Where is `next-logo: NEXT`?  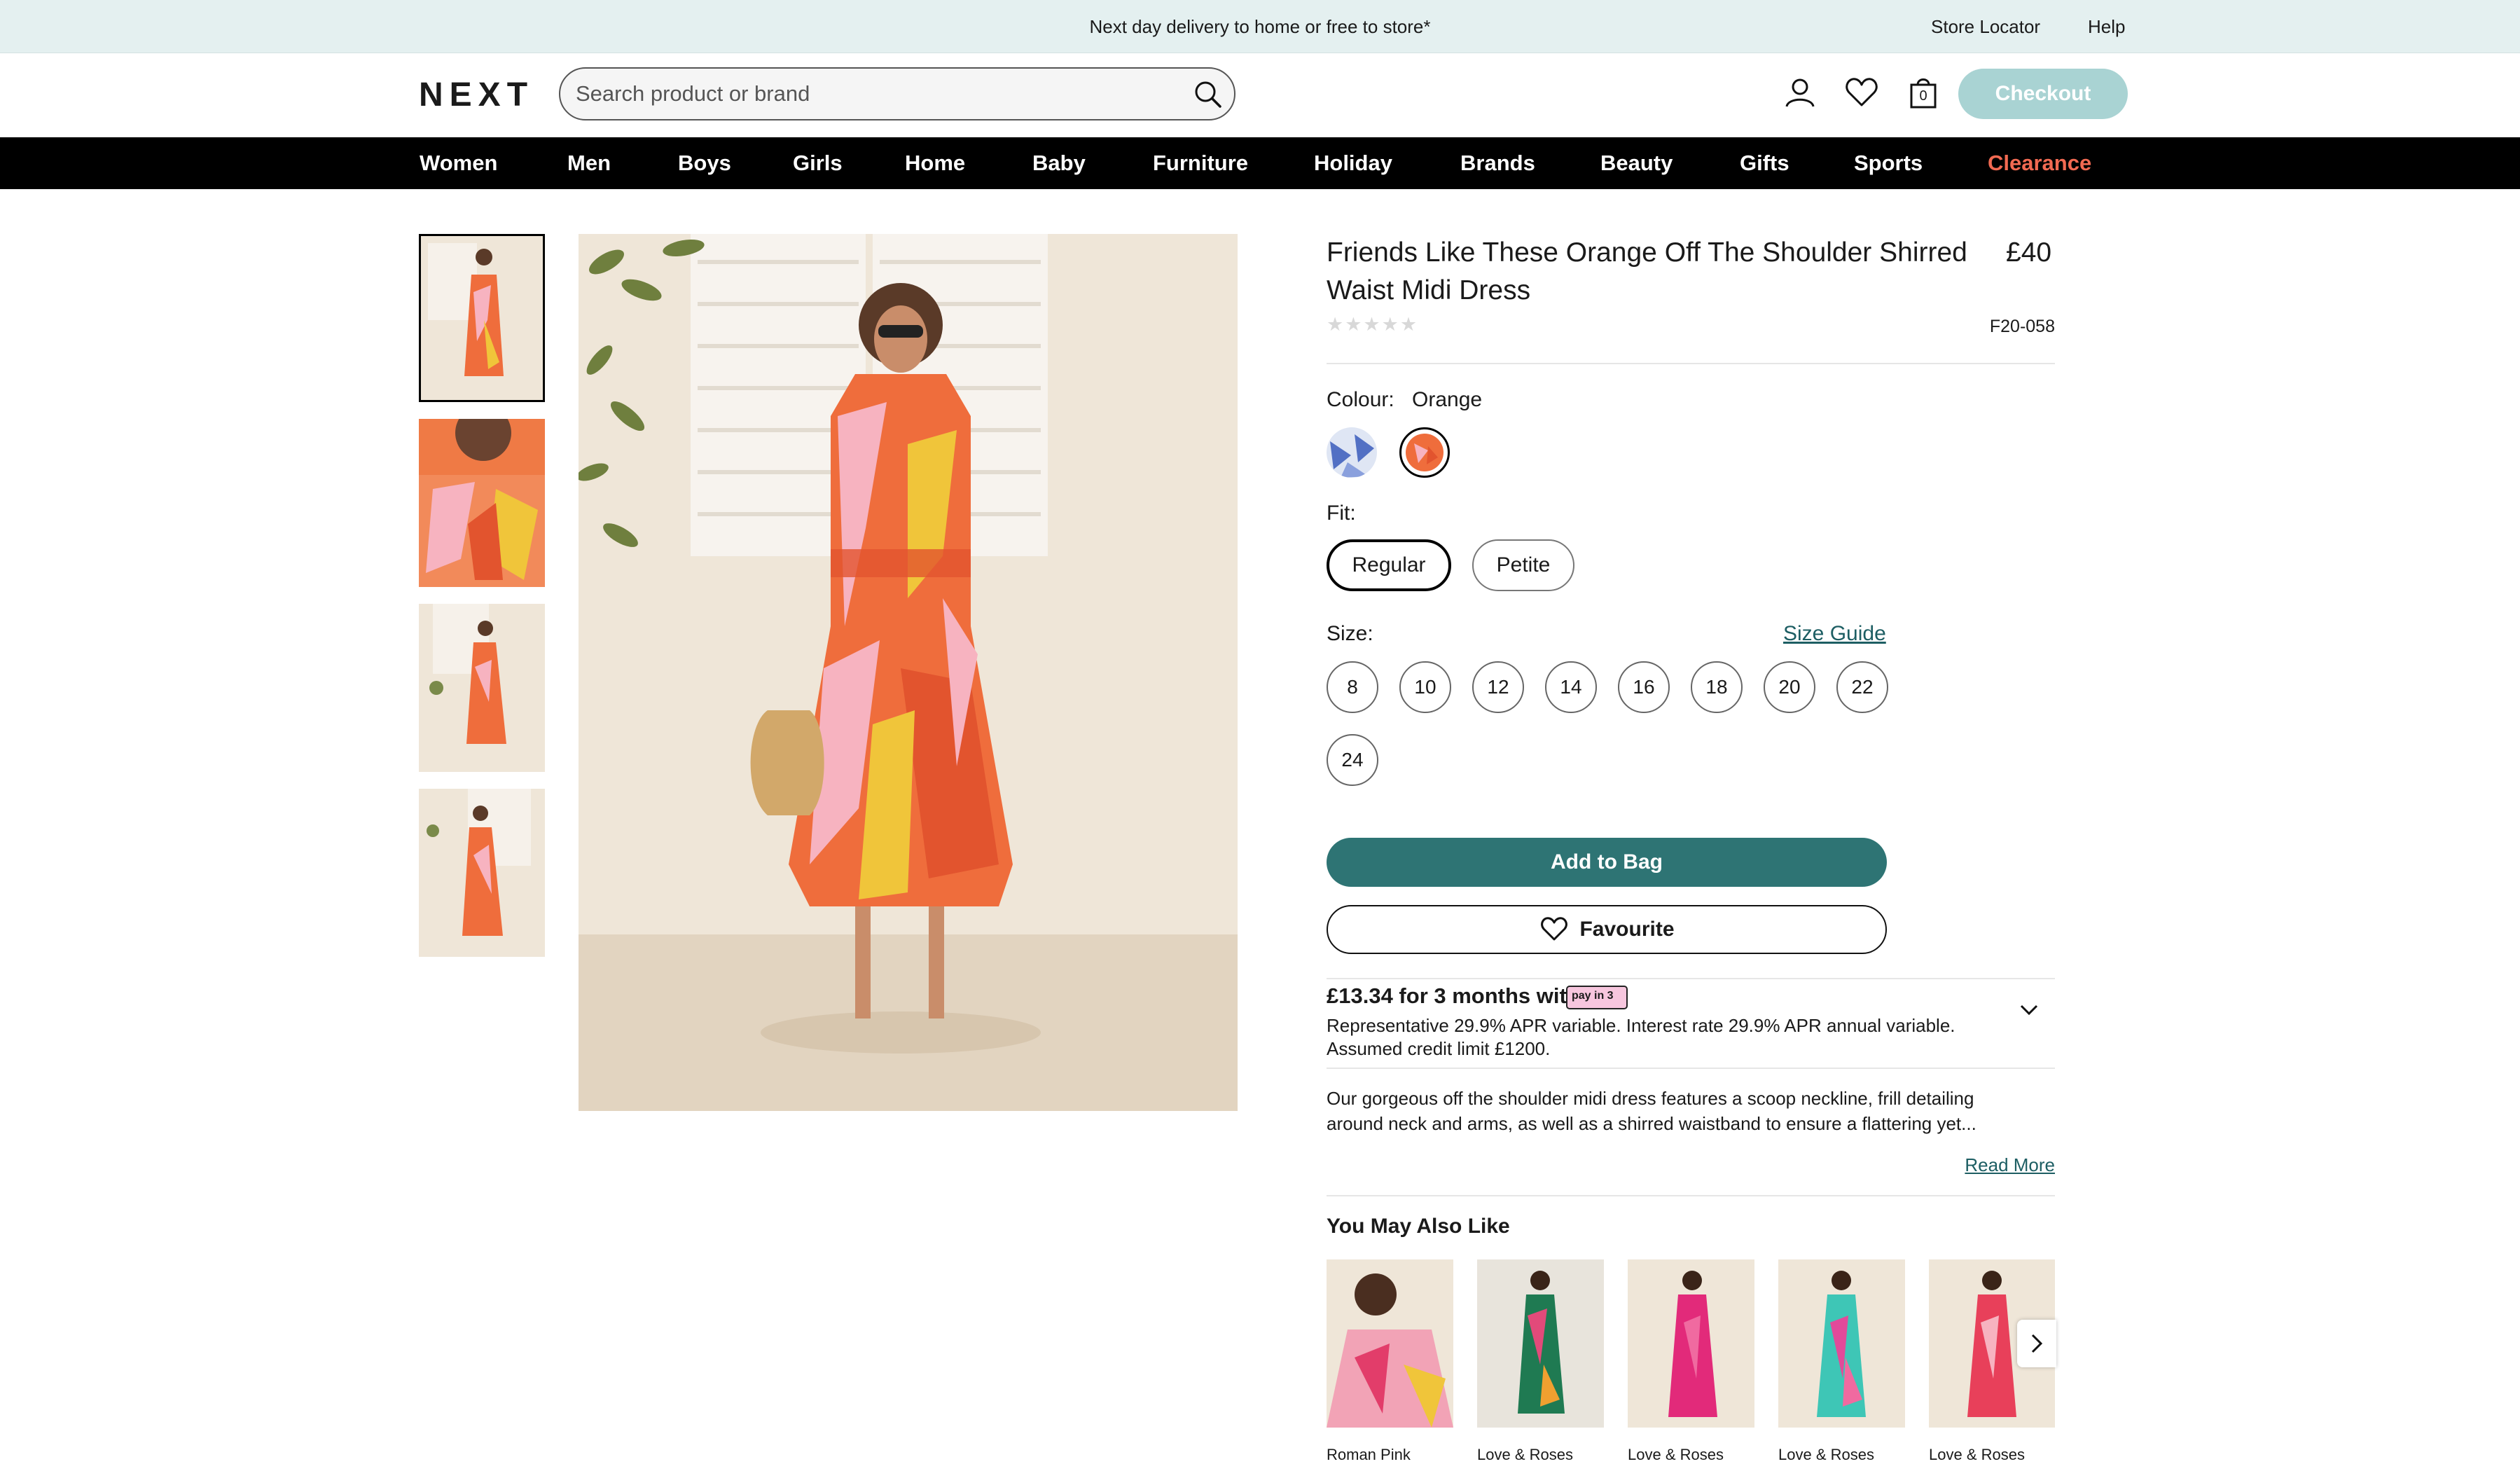 next-logo: NEXT is located at coordinates (476, 95).